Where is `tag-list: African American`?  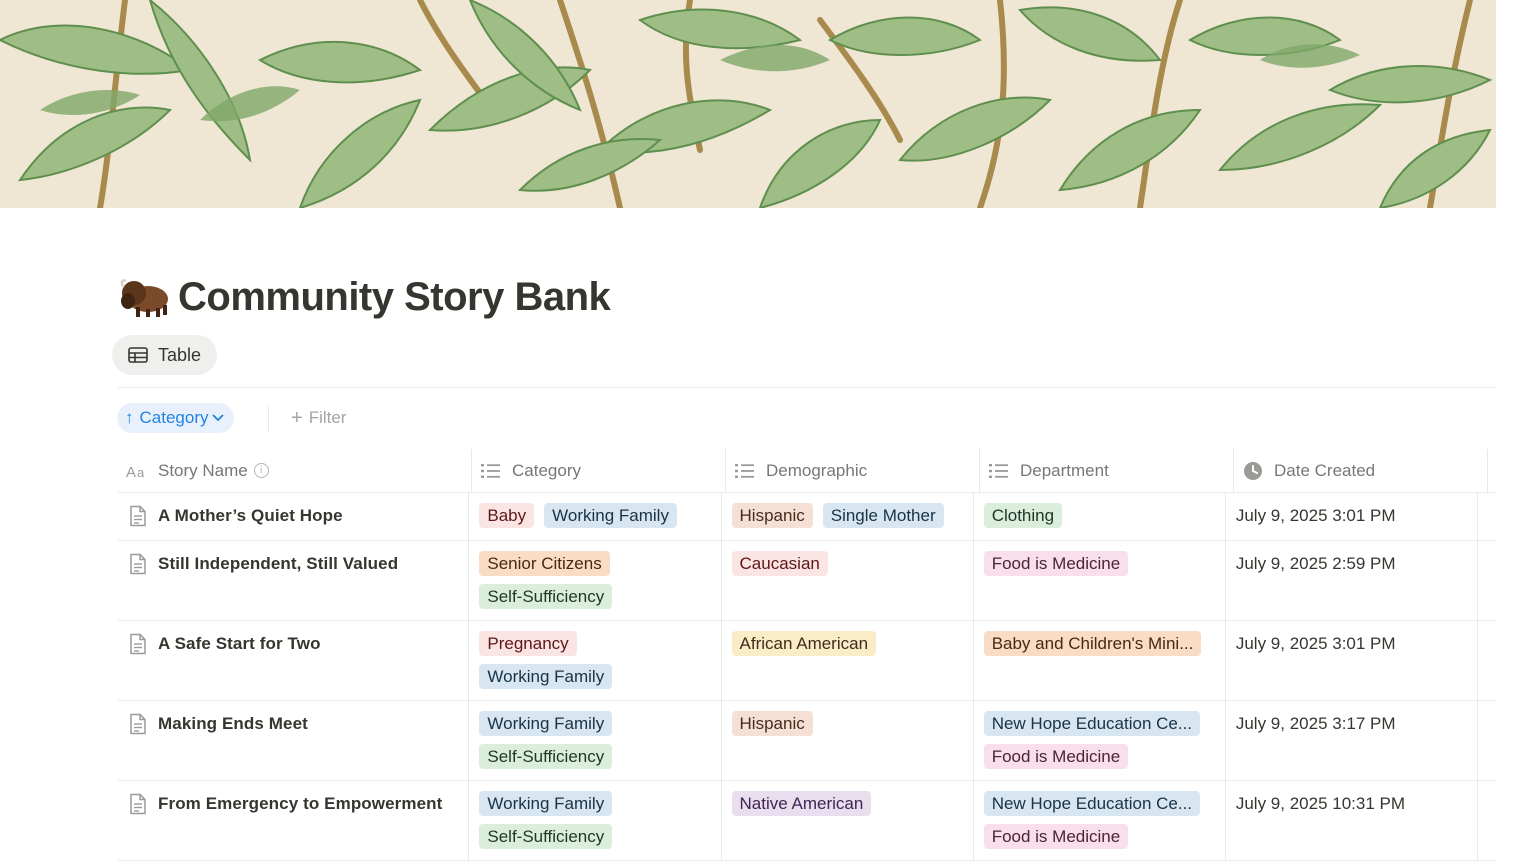
tag-list: African American is located at coordinates (848, 643).